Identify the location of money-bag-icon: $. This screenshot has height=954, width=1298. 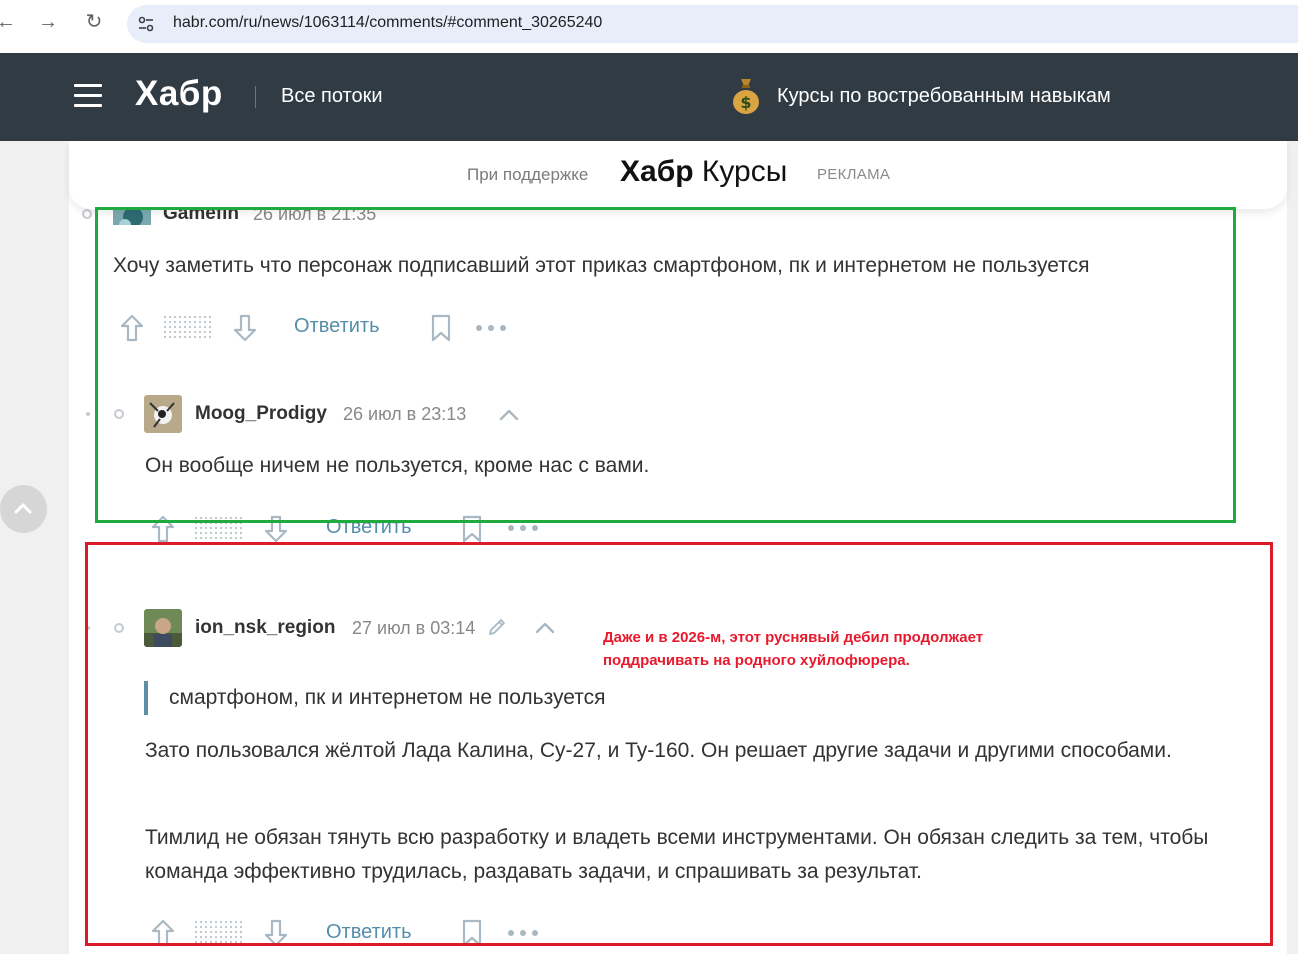
(746, 96).